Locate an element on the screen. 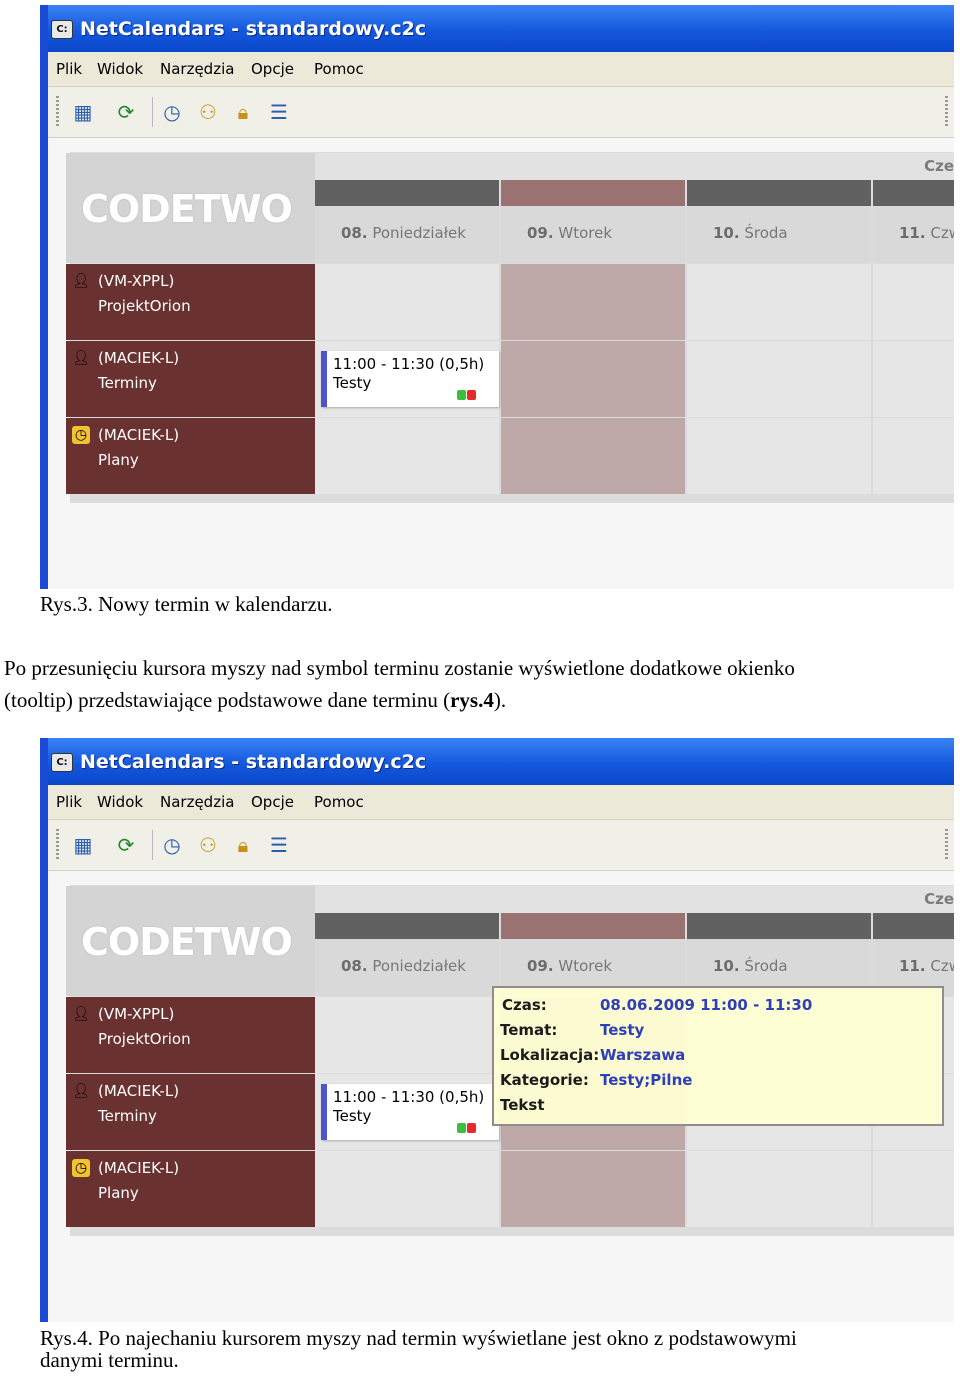 This screenshot has width=960, height=1384. day-header-bar-selected is located at coordinates (593, 926).